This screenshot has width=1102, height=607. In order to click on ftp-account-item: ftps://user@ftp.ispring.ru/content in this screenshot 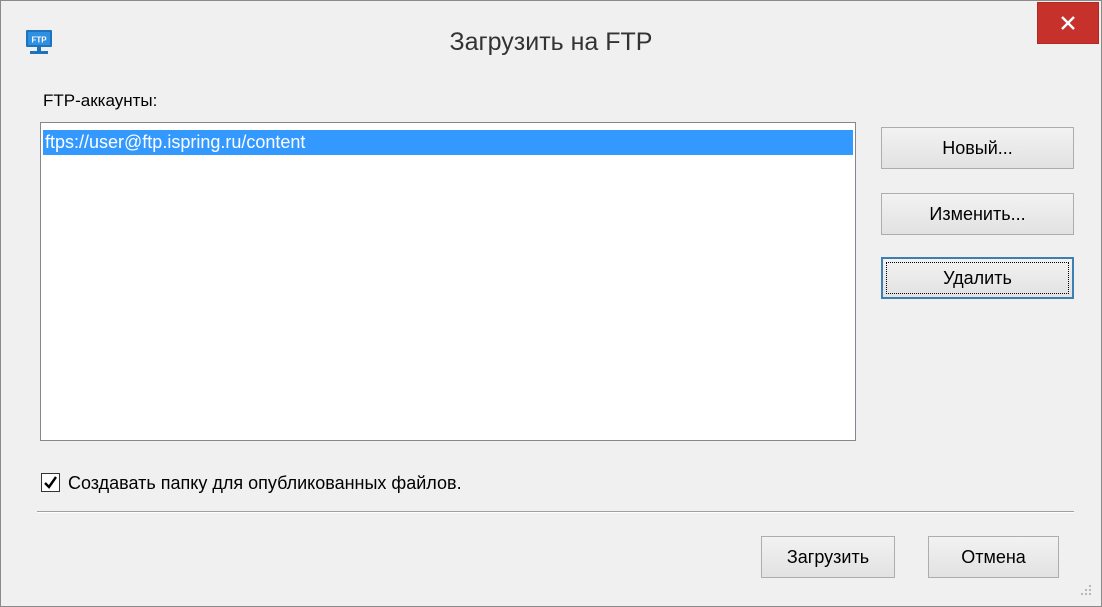, I will do `click(448, 142)`.